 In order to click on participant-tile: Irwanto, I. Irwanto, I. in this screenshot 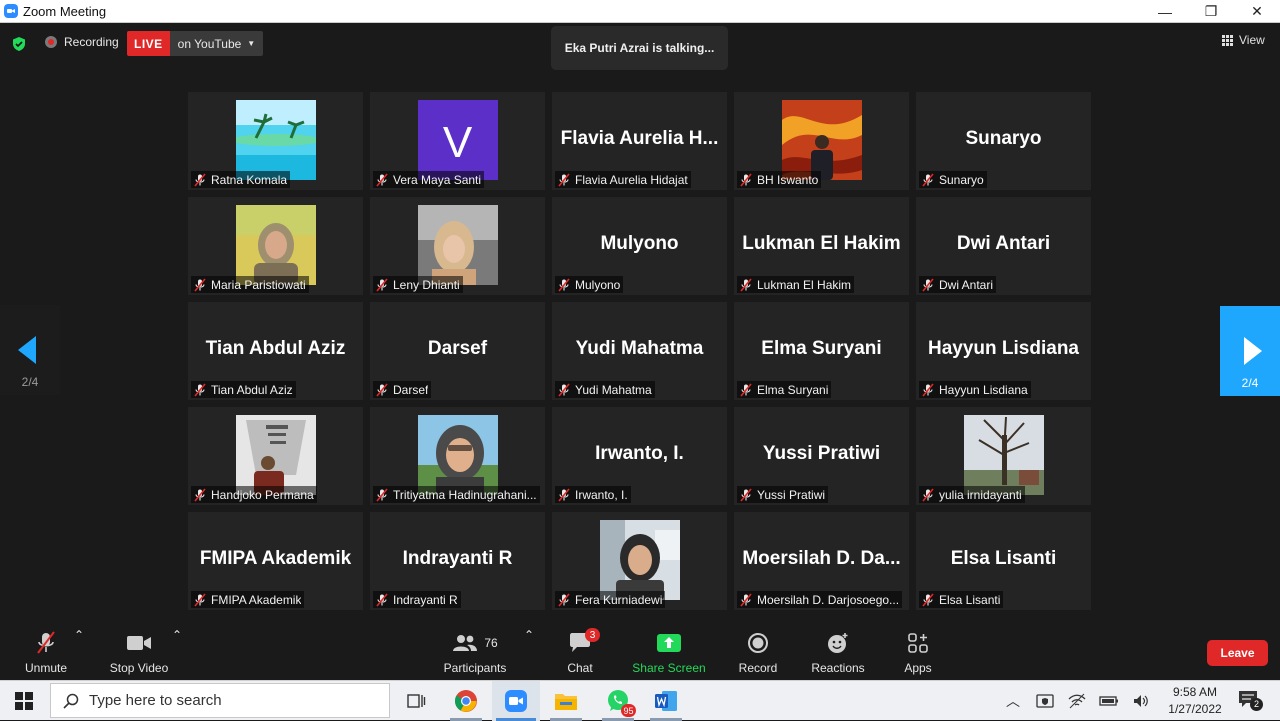, I will do `click(639, 456)`.